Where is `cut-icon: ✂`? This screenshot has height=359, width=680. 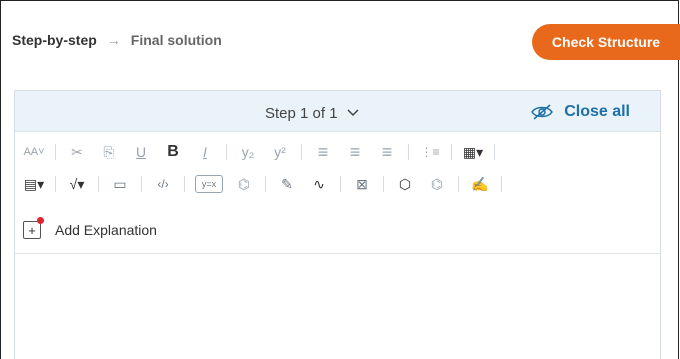
cut-icon: ✂ is located at coordinates (77, 152).